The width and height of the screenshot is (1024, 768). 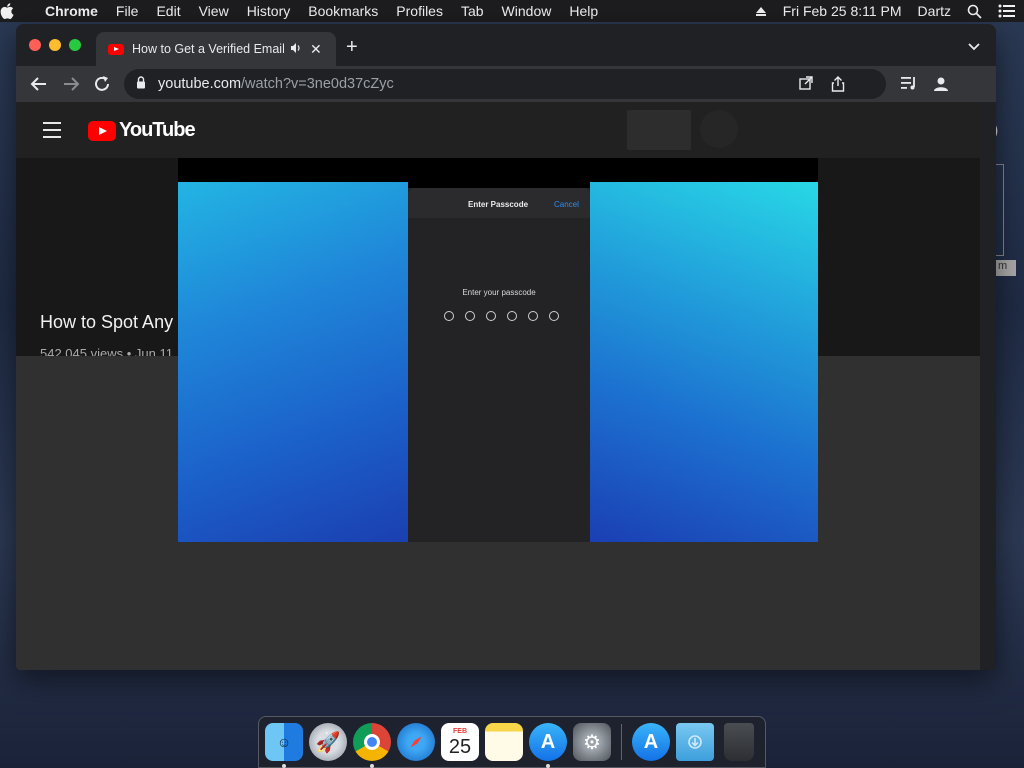 I want to click on tab-strip: How to Get a Verified Email ✕ +, so click(x=506, y=45).